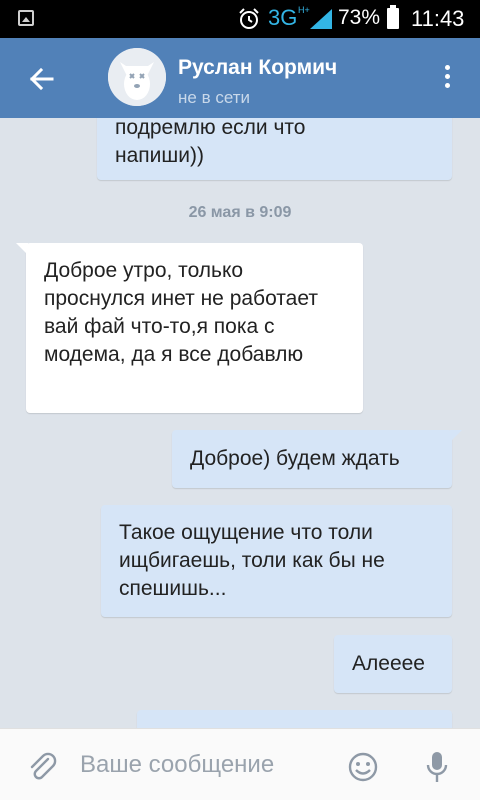  I want to click on message-outgoing: Алееее, so click(393, 664).